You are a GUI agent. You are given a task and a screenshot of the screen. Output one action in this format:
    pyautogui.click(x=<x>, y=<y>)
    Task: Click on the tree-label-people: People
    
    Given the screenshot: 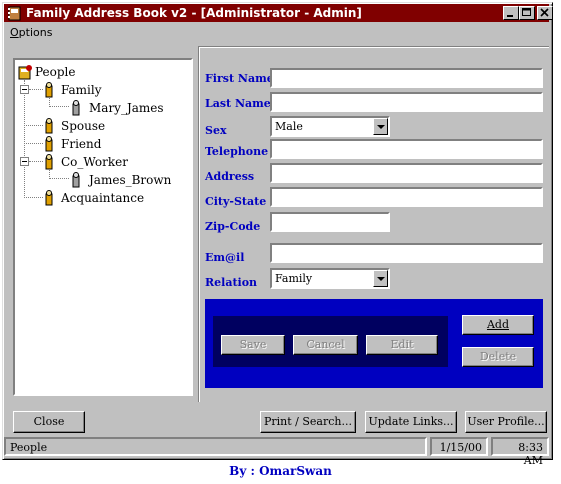 What is the action you would take?
    pyautogui.click(x=55, y=72)
    